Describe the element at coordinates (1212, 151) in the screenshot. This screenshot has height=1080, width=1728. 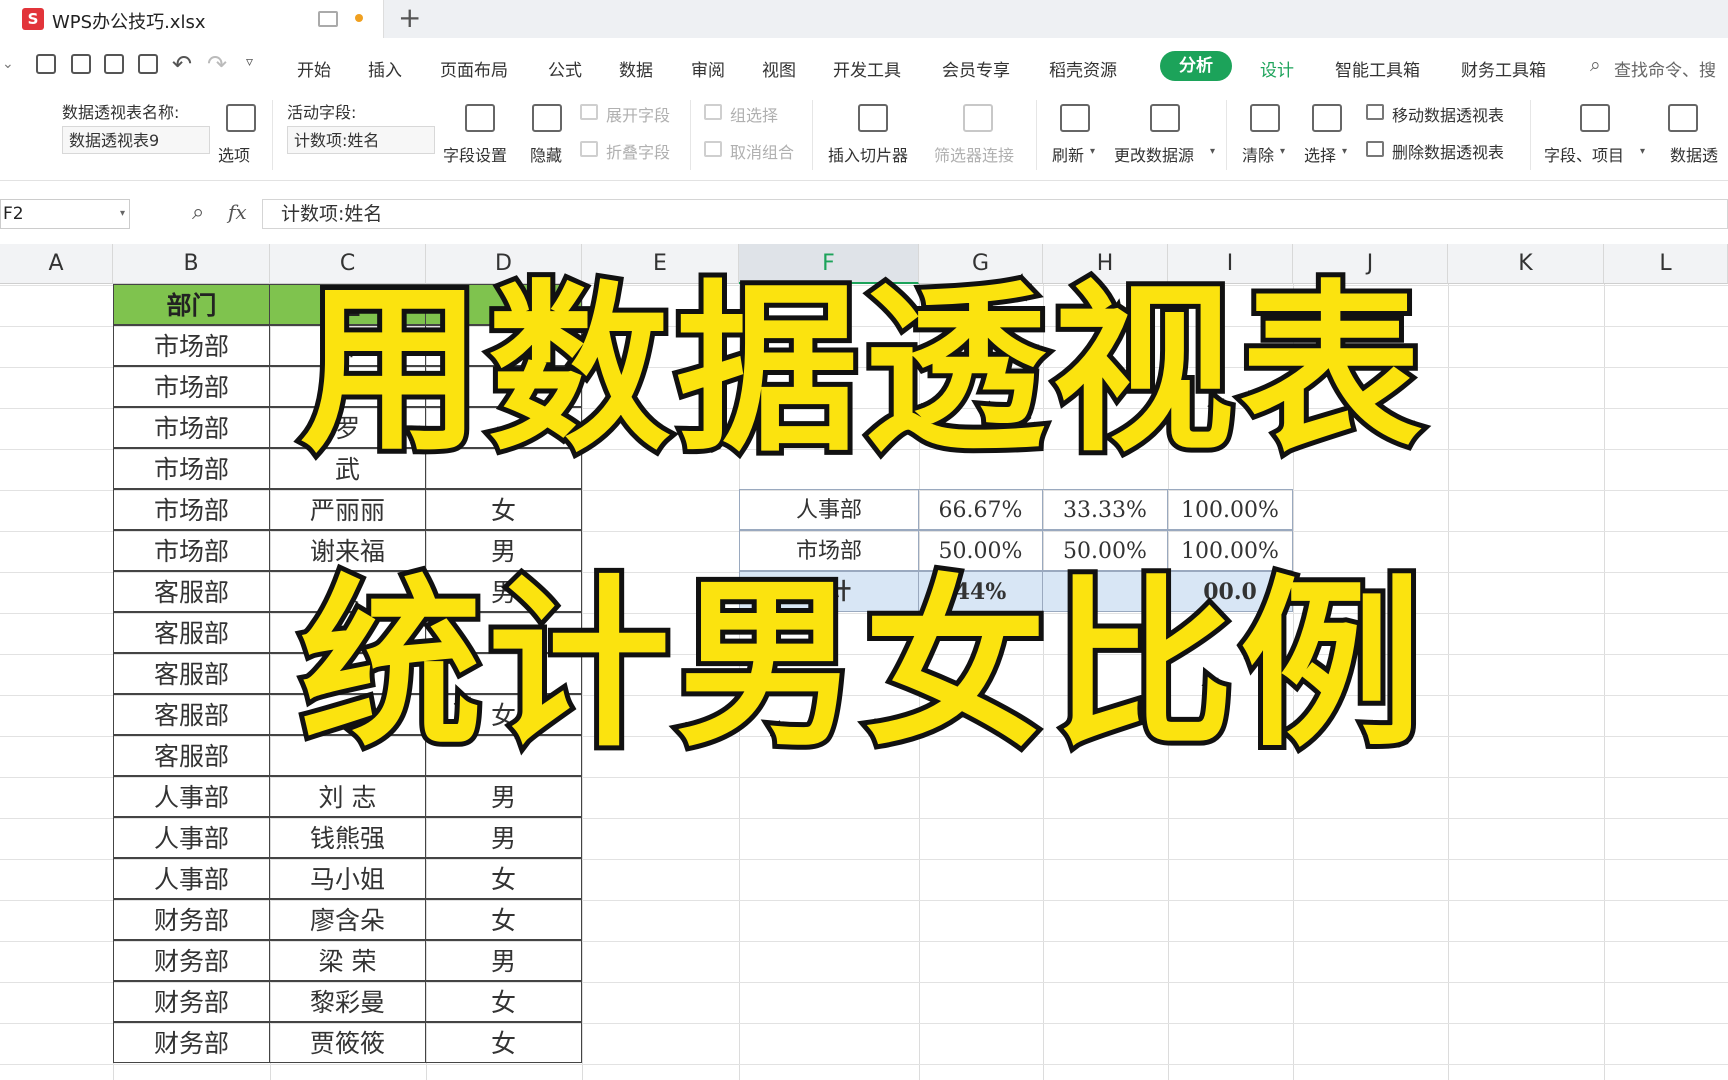
I see `change-source-dropdown-icon: ▾` at that location.